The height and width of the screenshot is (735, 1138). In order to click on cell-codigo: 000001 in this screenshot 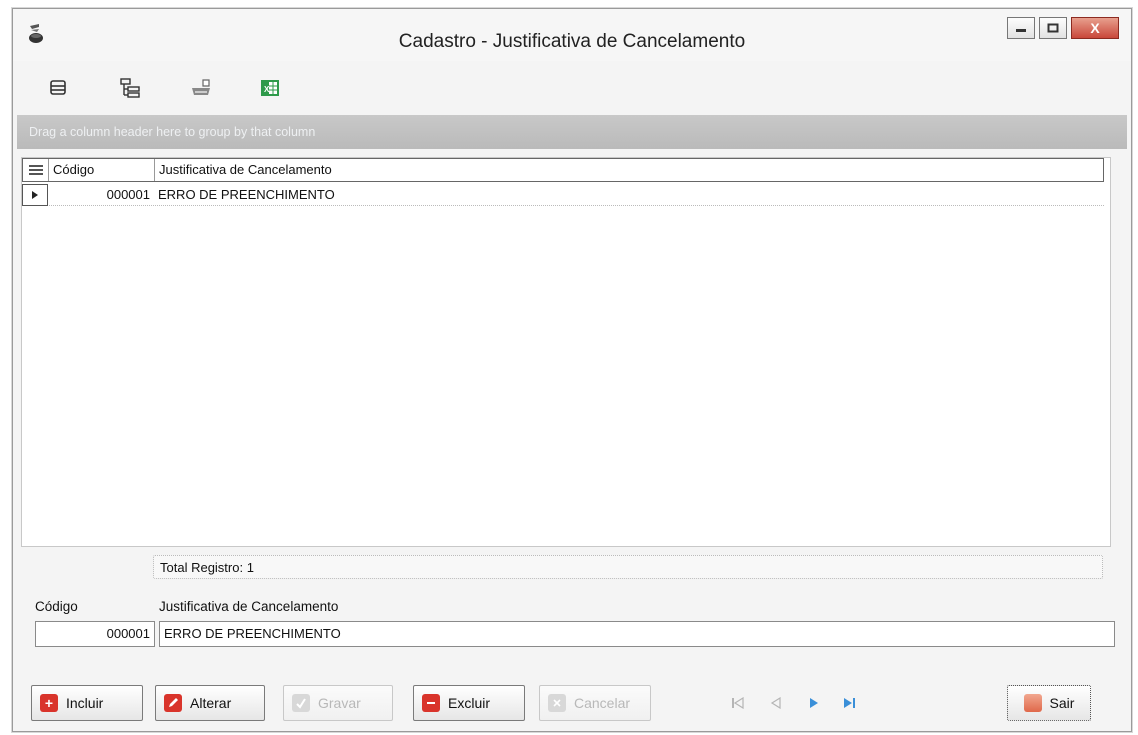, I will do `click(101, 195)`.